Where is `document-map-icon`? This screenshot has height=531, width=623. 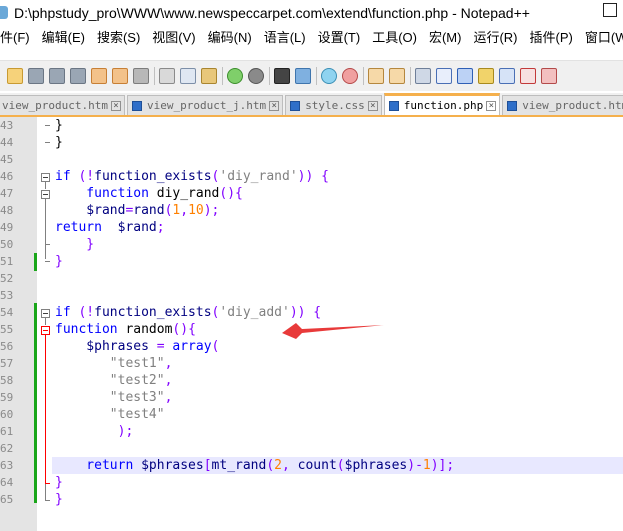 document-map-icon is located at coordinates (507, 76).